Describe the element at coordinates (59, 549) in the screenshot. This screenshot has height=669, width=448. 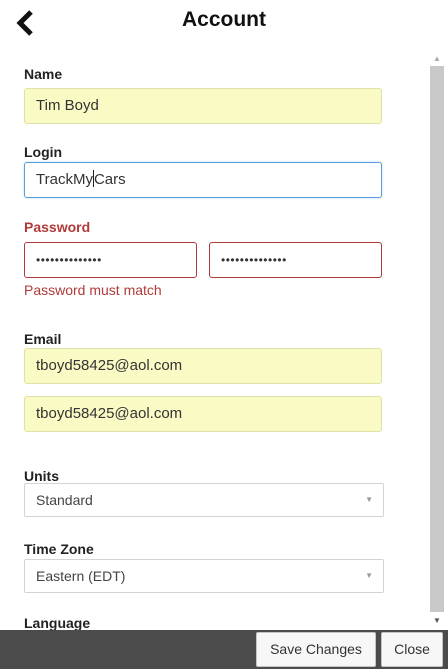
I see `timezone-label: Time Zone` at that location.